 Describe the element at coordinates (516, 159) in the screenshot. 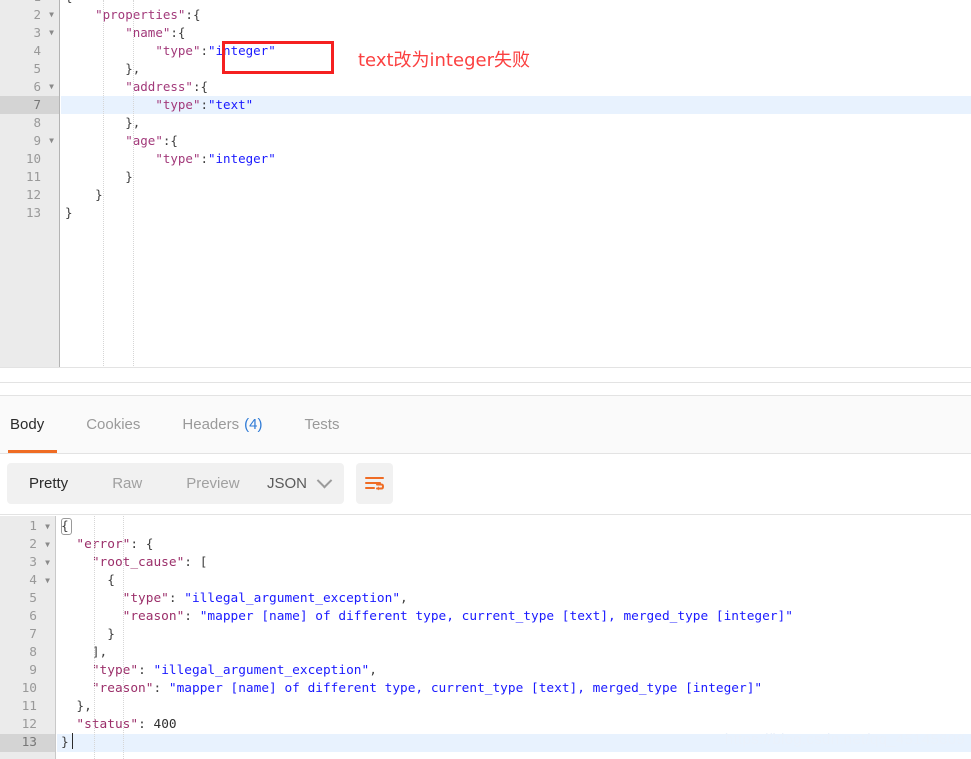

I see `code-line-10: "type":"integer"` at that location.